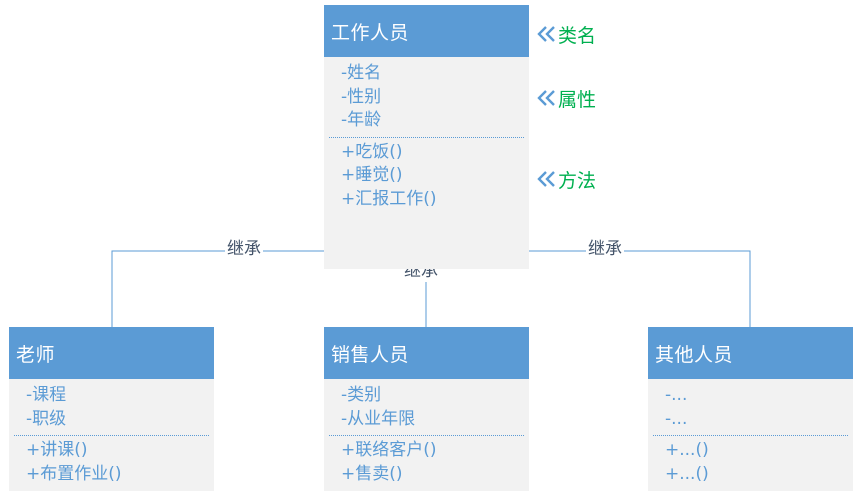 This screenshot has height=503, width=862. Describe the element at coordinates (426, 353) in the screenshot. I see `class-sales-header: 销售人员` at that location.